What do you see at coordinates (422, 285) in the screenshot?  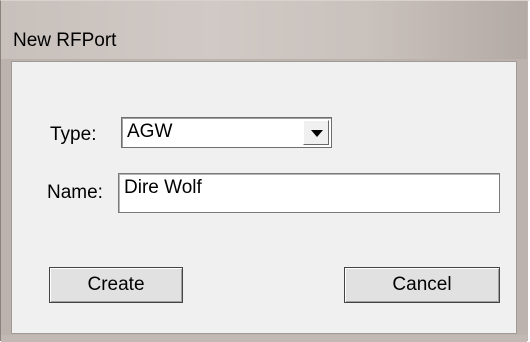 I see `cancel-button: Cancel` at bounding box center [422, 285].